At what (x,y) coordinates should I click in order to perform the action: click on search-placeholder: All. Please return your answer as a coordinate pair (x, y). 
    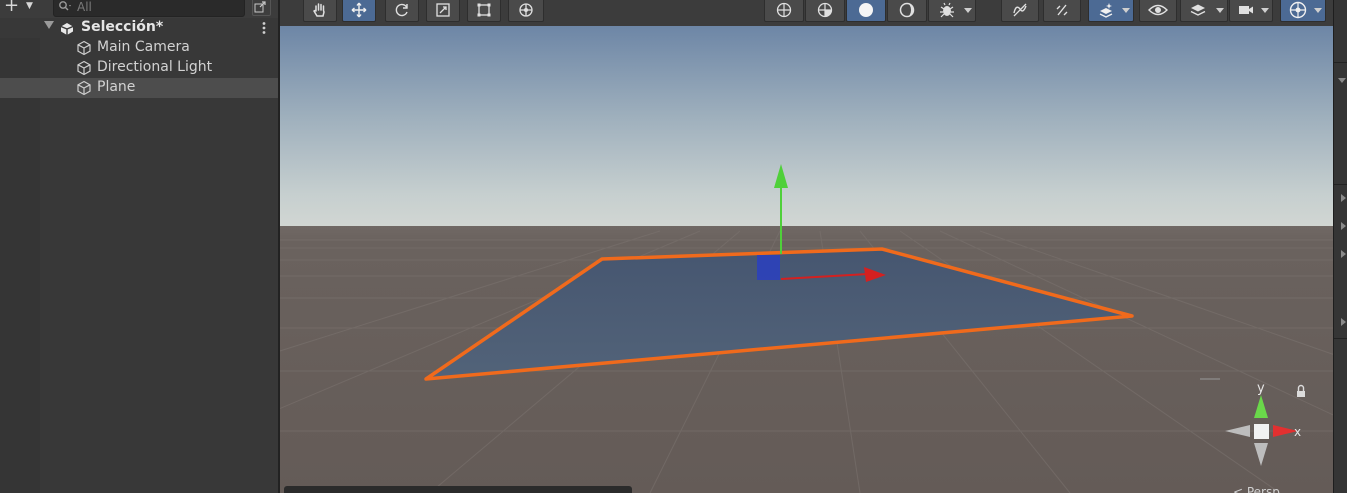
    Looking at the image, I should click on (84, 7).